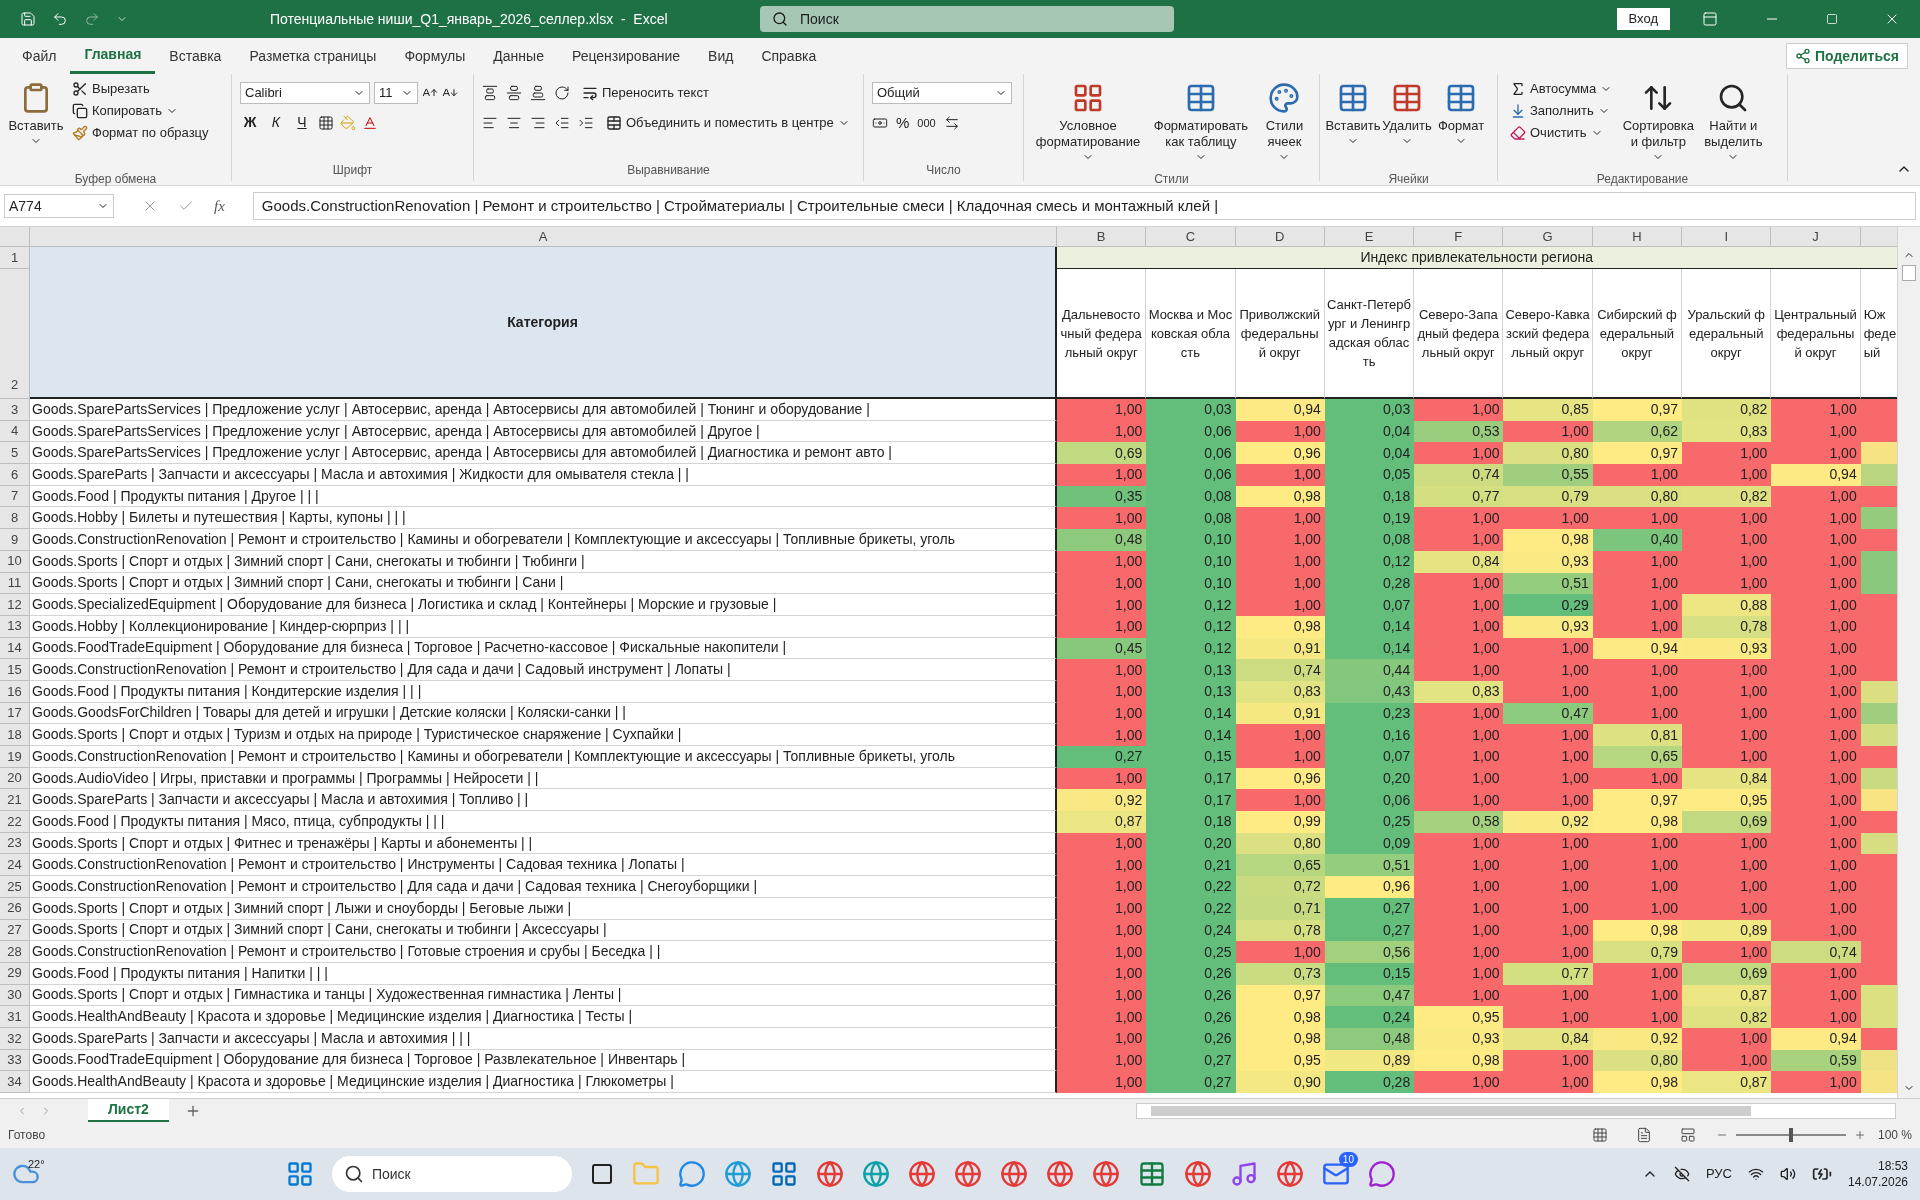 The width and height of the screenshot is (1920, 1200). I want to click on row-header: 29, so click(15, 973).